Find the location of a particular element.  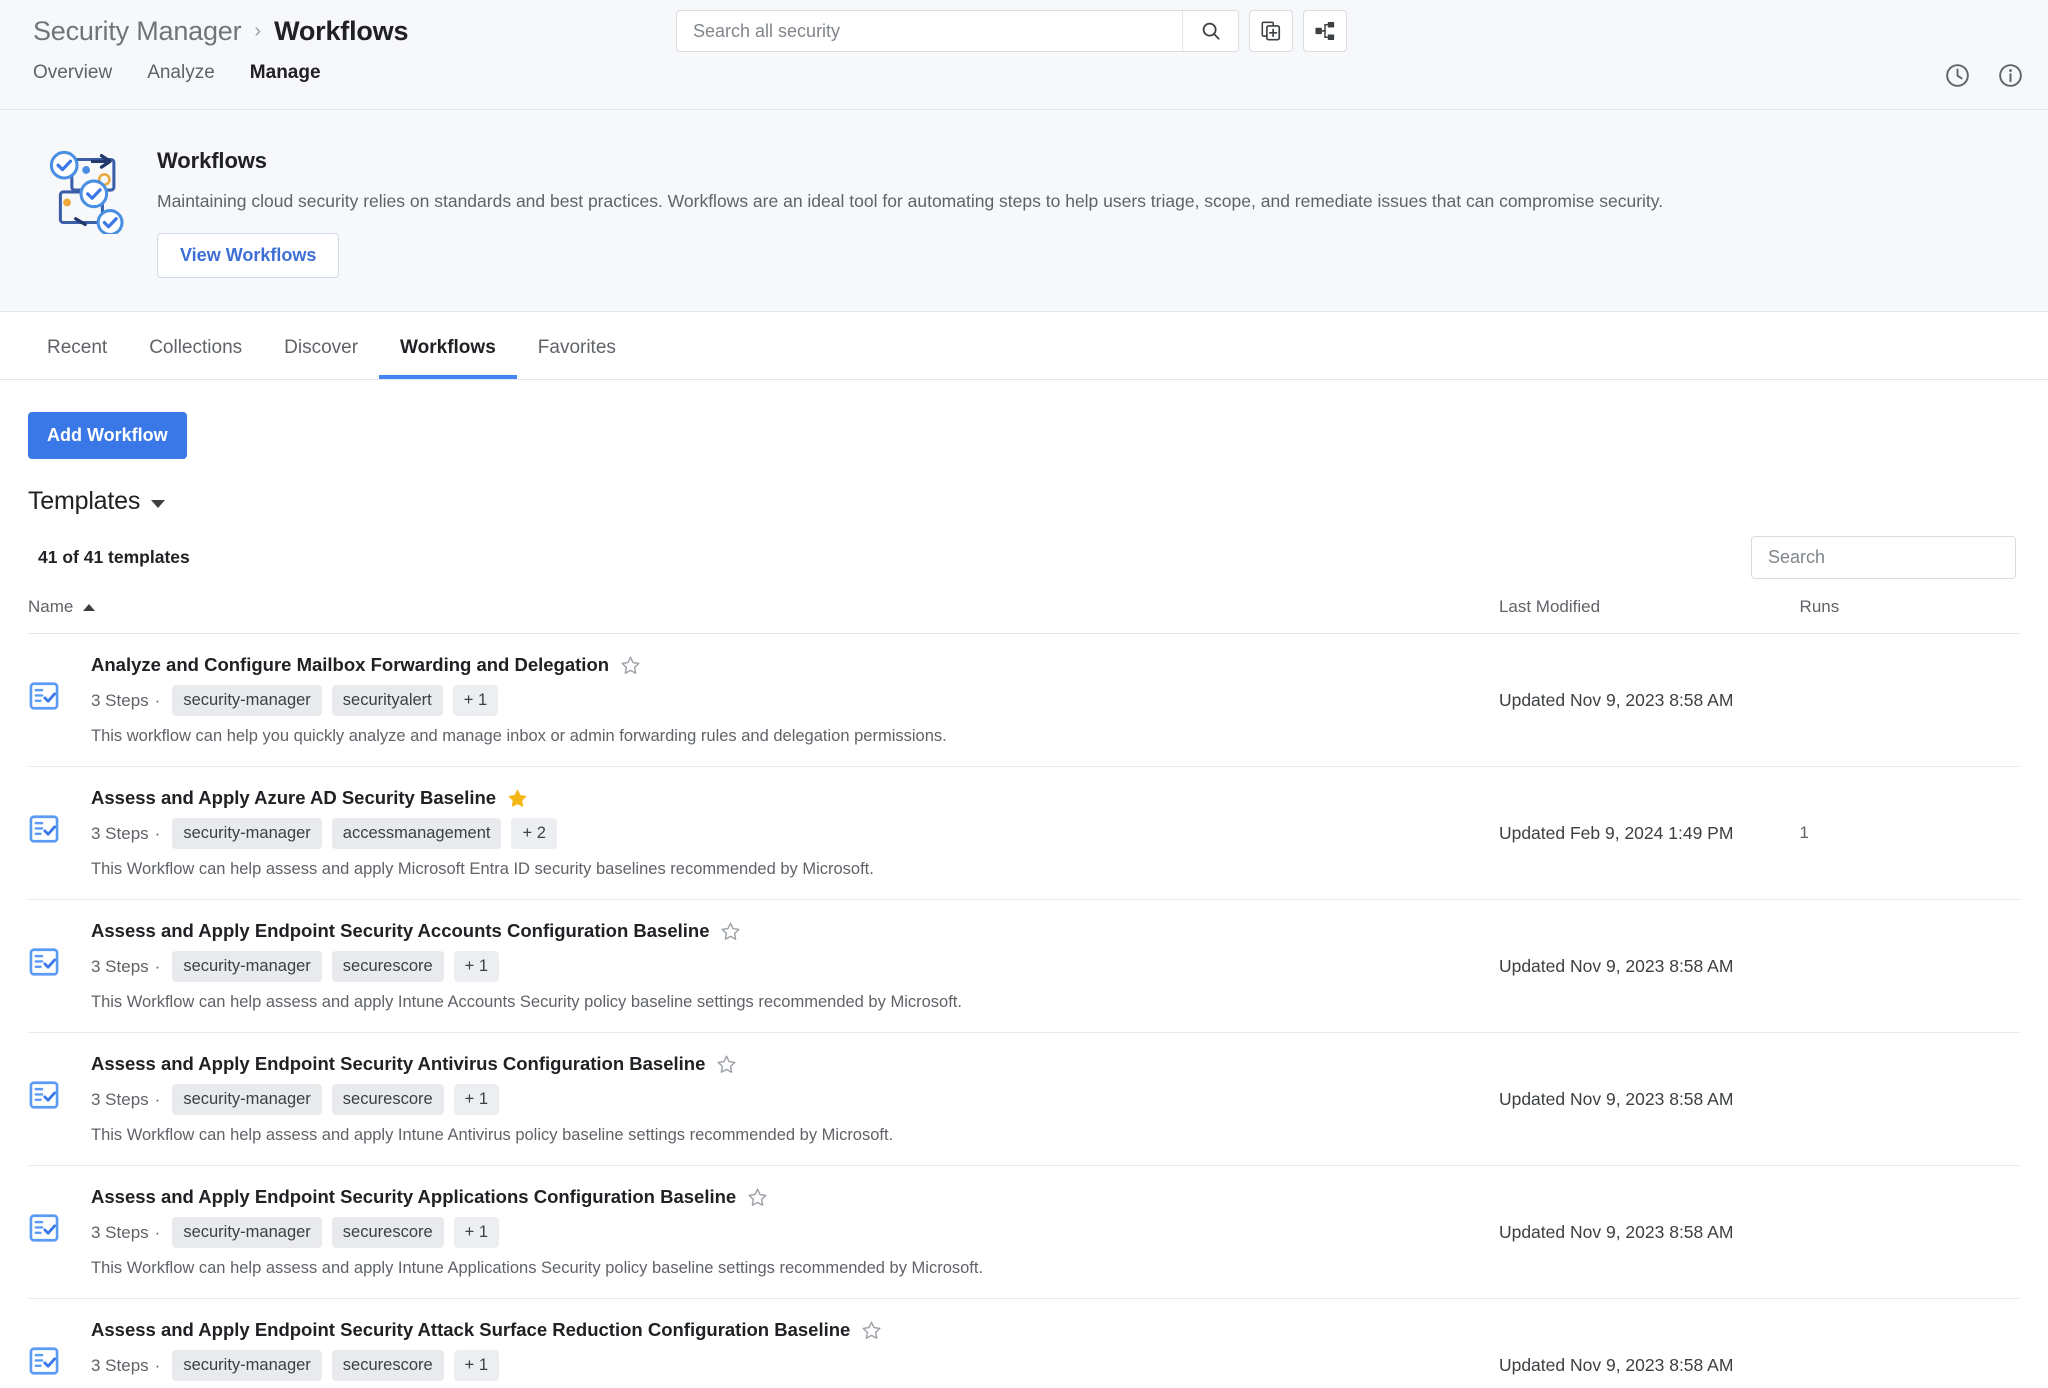

column-header-name: Name is located at coordinates (763, 615).